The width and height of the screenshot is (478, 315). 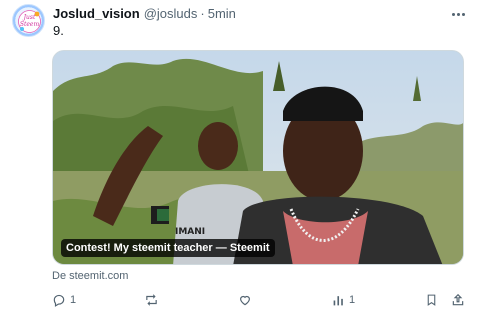 I want to click on repost-icon, so click(x=151, y=300).